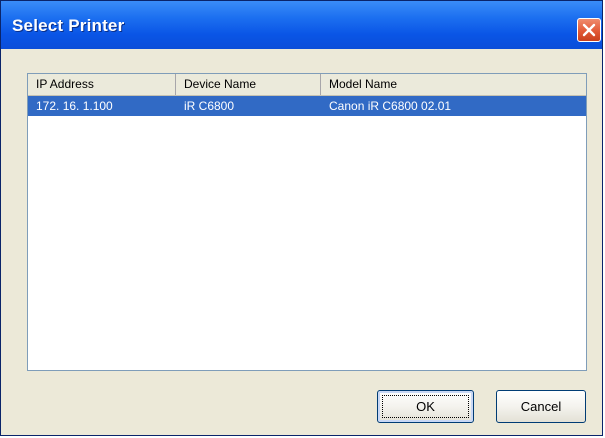 The height and width of the screenshot is (438, 605). I want to click on cancel-button: Cancel, so click(541, 406).